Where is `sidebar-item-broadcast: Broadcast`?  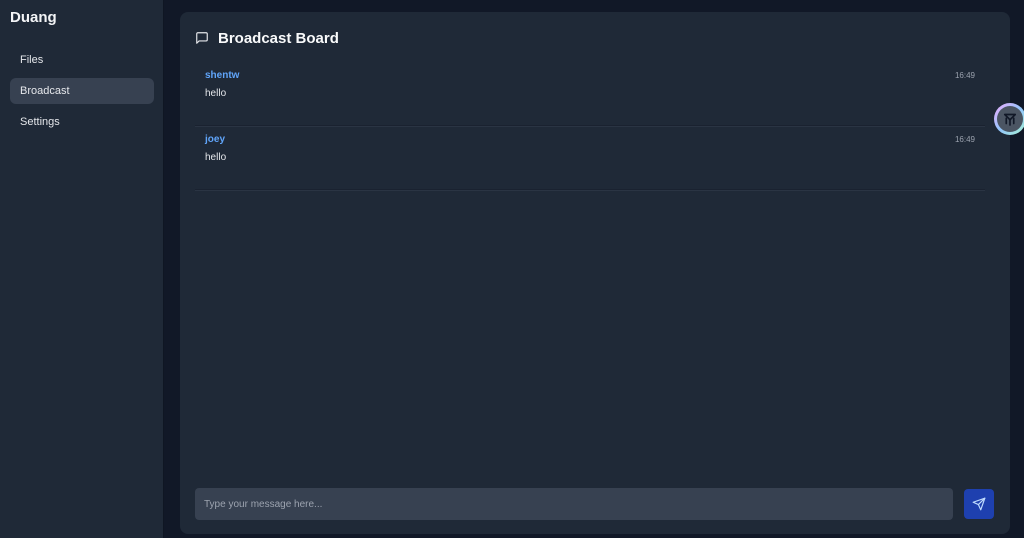 sidebar-item-broadcast: Broadcast is located at coordinates (82, 91).